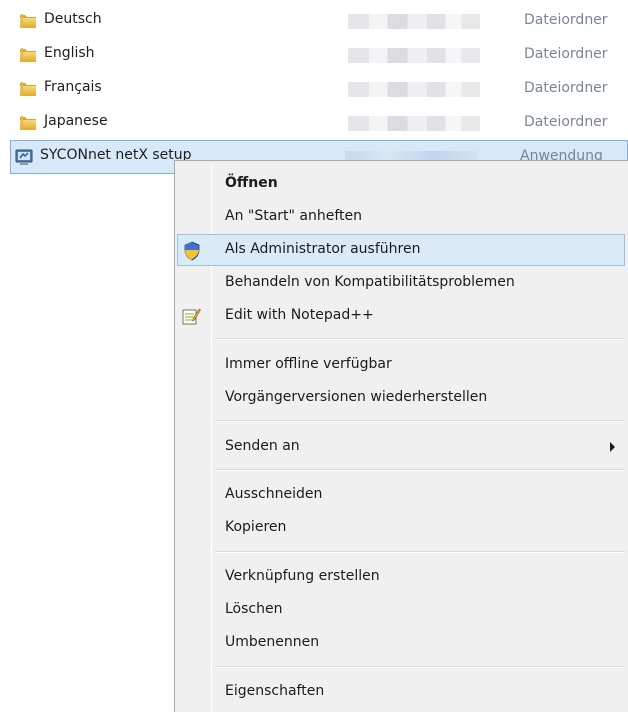 This screenshot has height=712, width=628. I want to click on menu-item-always-offline: Immer offline verfügbar, so click(401, 365).